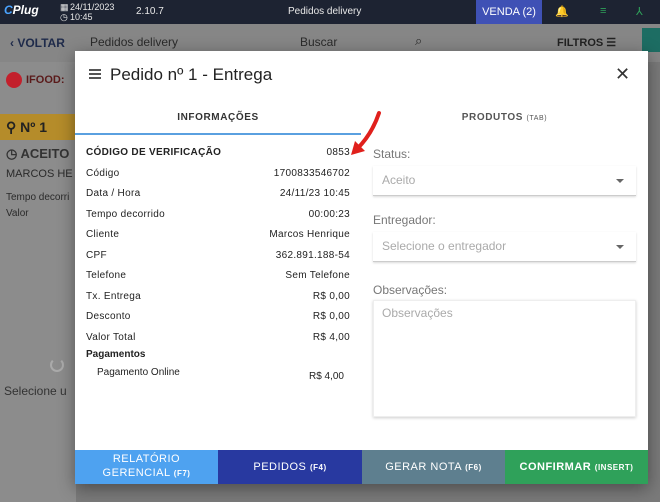  What do you see at coordinates (410, 290) in the screenshot?
I see `notes-label: Observações:` at bounding box center [410, 290].